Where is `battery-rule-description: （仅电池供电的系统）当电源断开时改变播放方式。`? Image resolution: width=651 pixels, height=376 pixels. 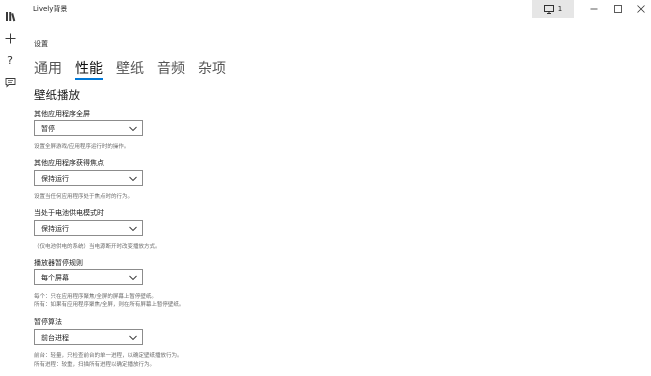 battery-rule-description: （仅电池供电的系统）当电源断开时改变播放方式。 is located at coordinates (97, 247).